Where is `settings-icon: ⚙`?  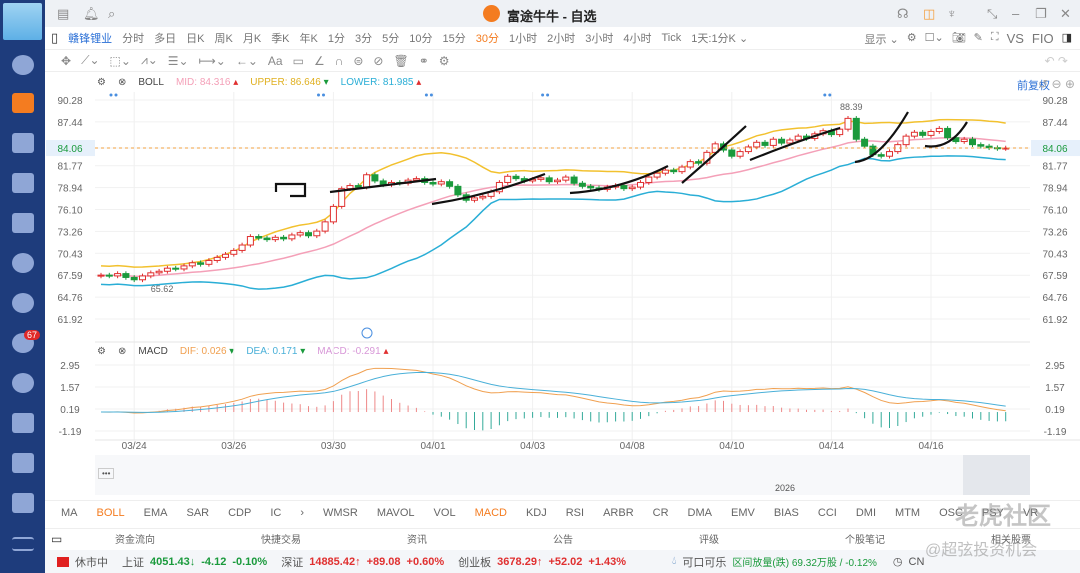 settings-icon: ⚙ is located at coordinates (912, 39).